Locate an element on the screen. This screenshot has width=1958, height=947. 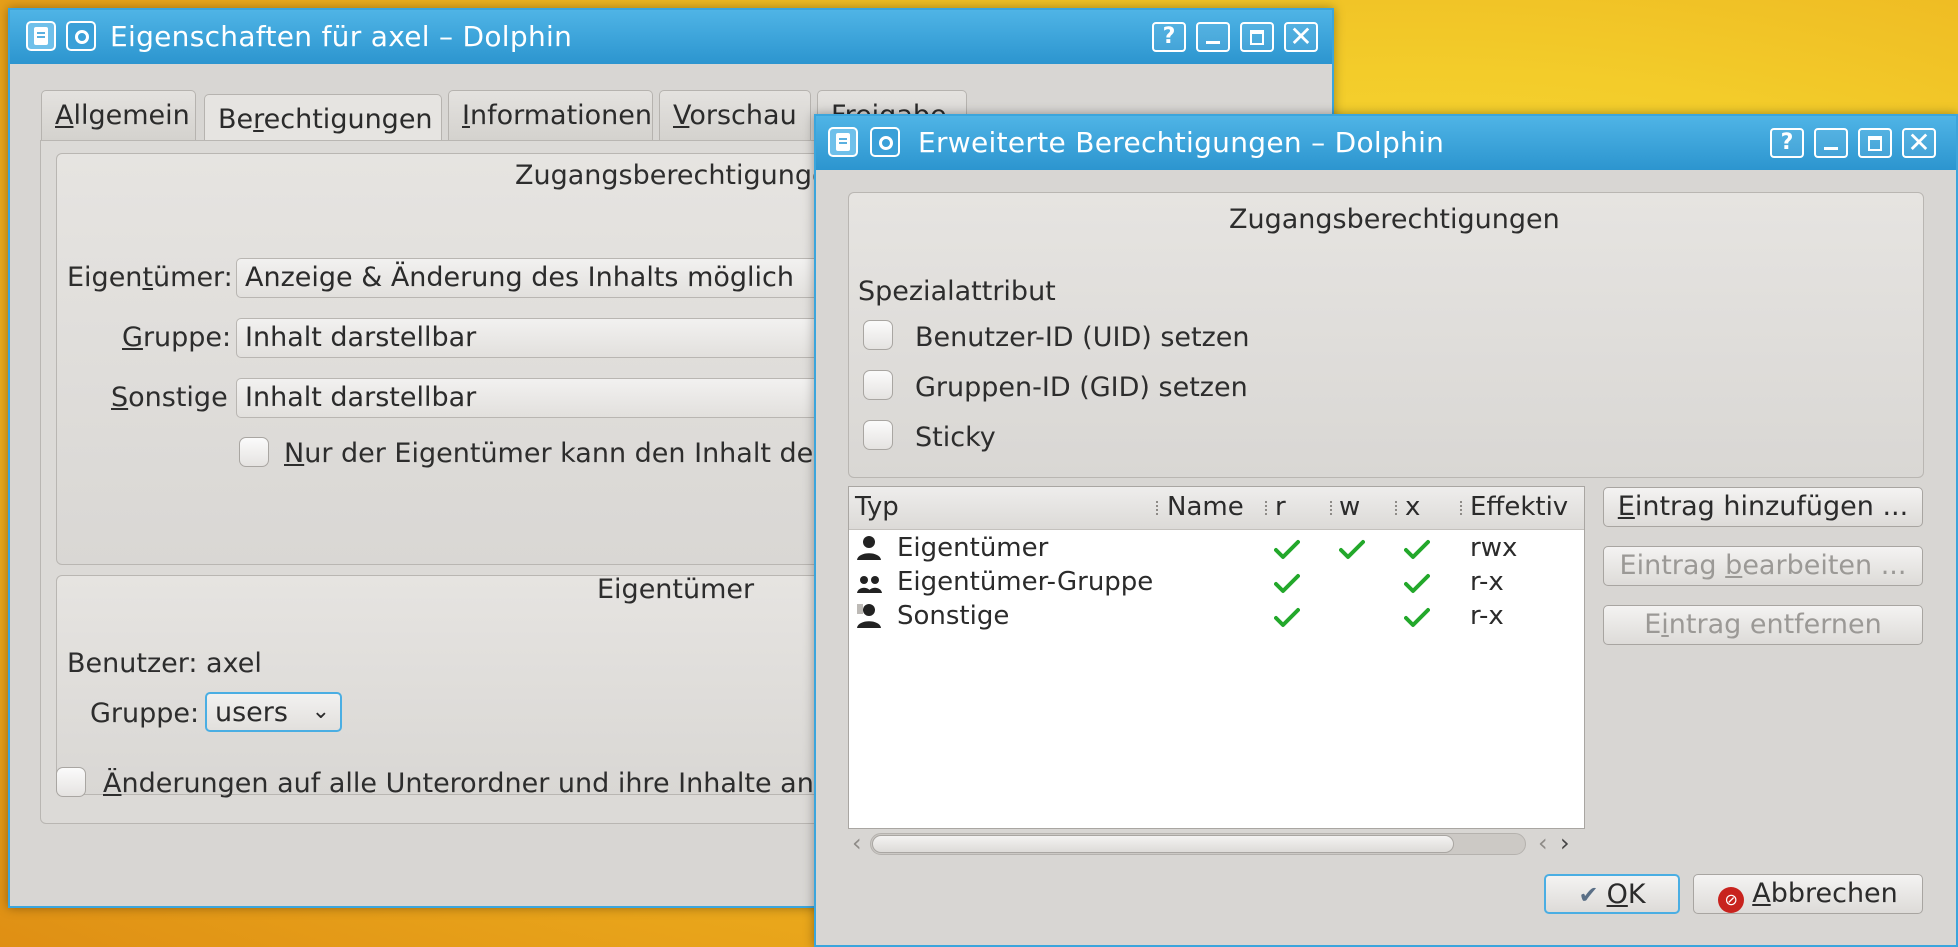
scroll-left-arrow: ‹ is located at coordinates (857, 843).